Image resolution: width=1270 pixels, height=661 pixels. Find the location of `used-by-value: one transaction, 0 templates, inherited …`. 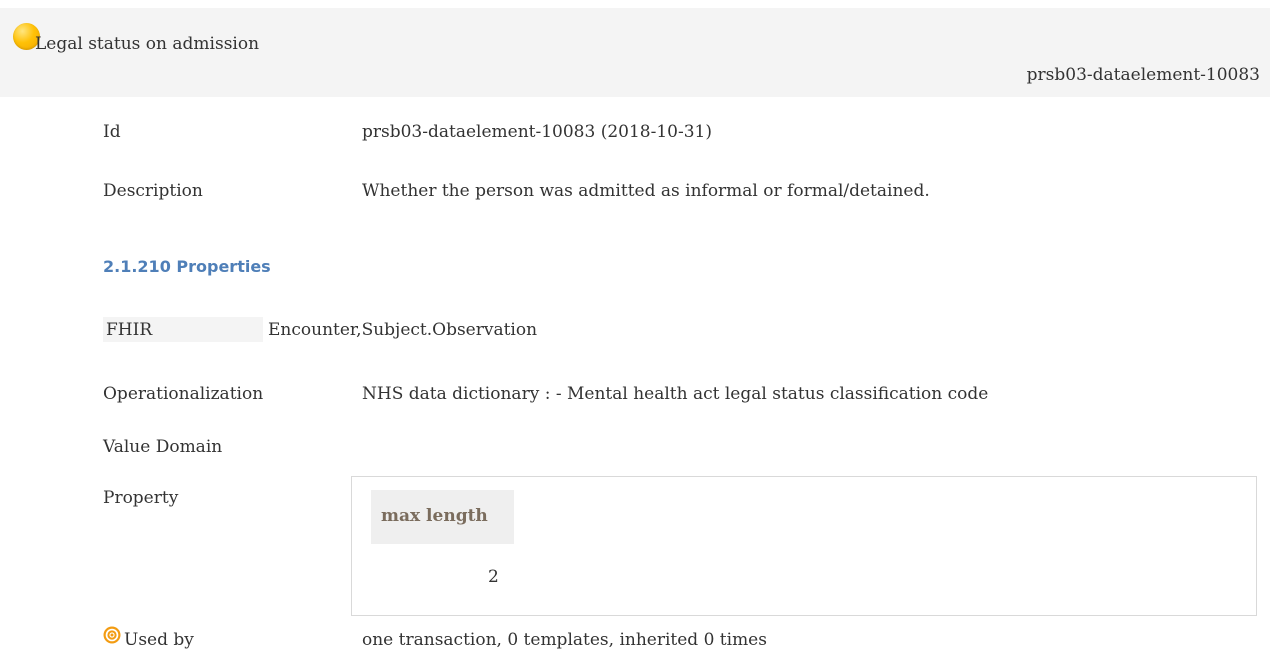

used-by-value: one transaction, 0 templates, inherited … is located at coordinates (564, 640).